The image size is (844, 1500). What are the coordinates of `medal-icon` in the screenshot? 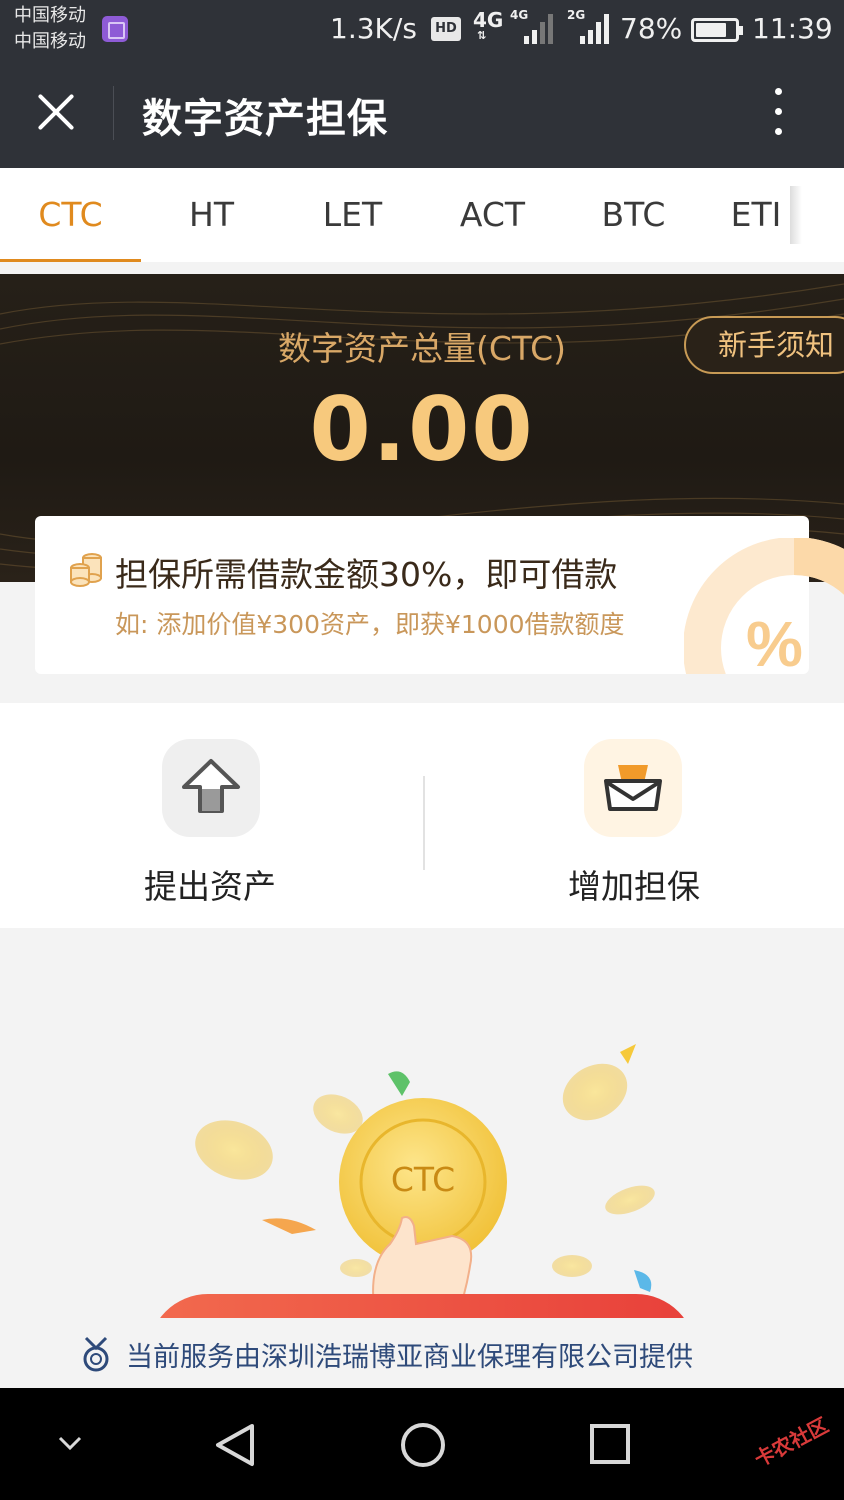 It's located at (96, 1354).